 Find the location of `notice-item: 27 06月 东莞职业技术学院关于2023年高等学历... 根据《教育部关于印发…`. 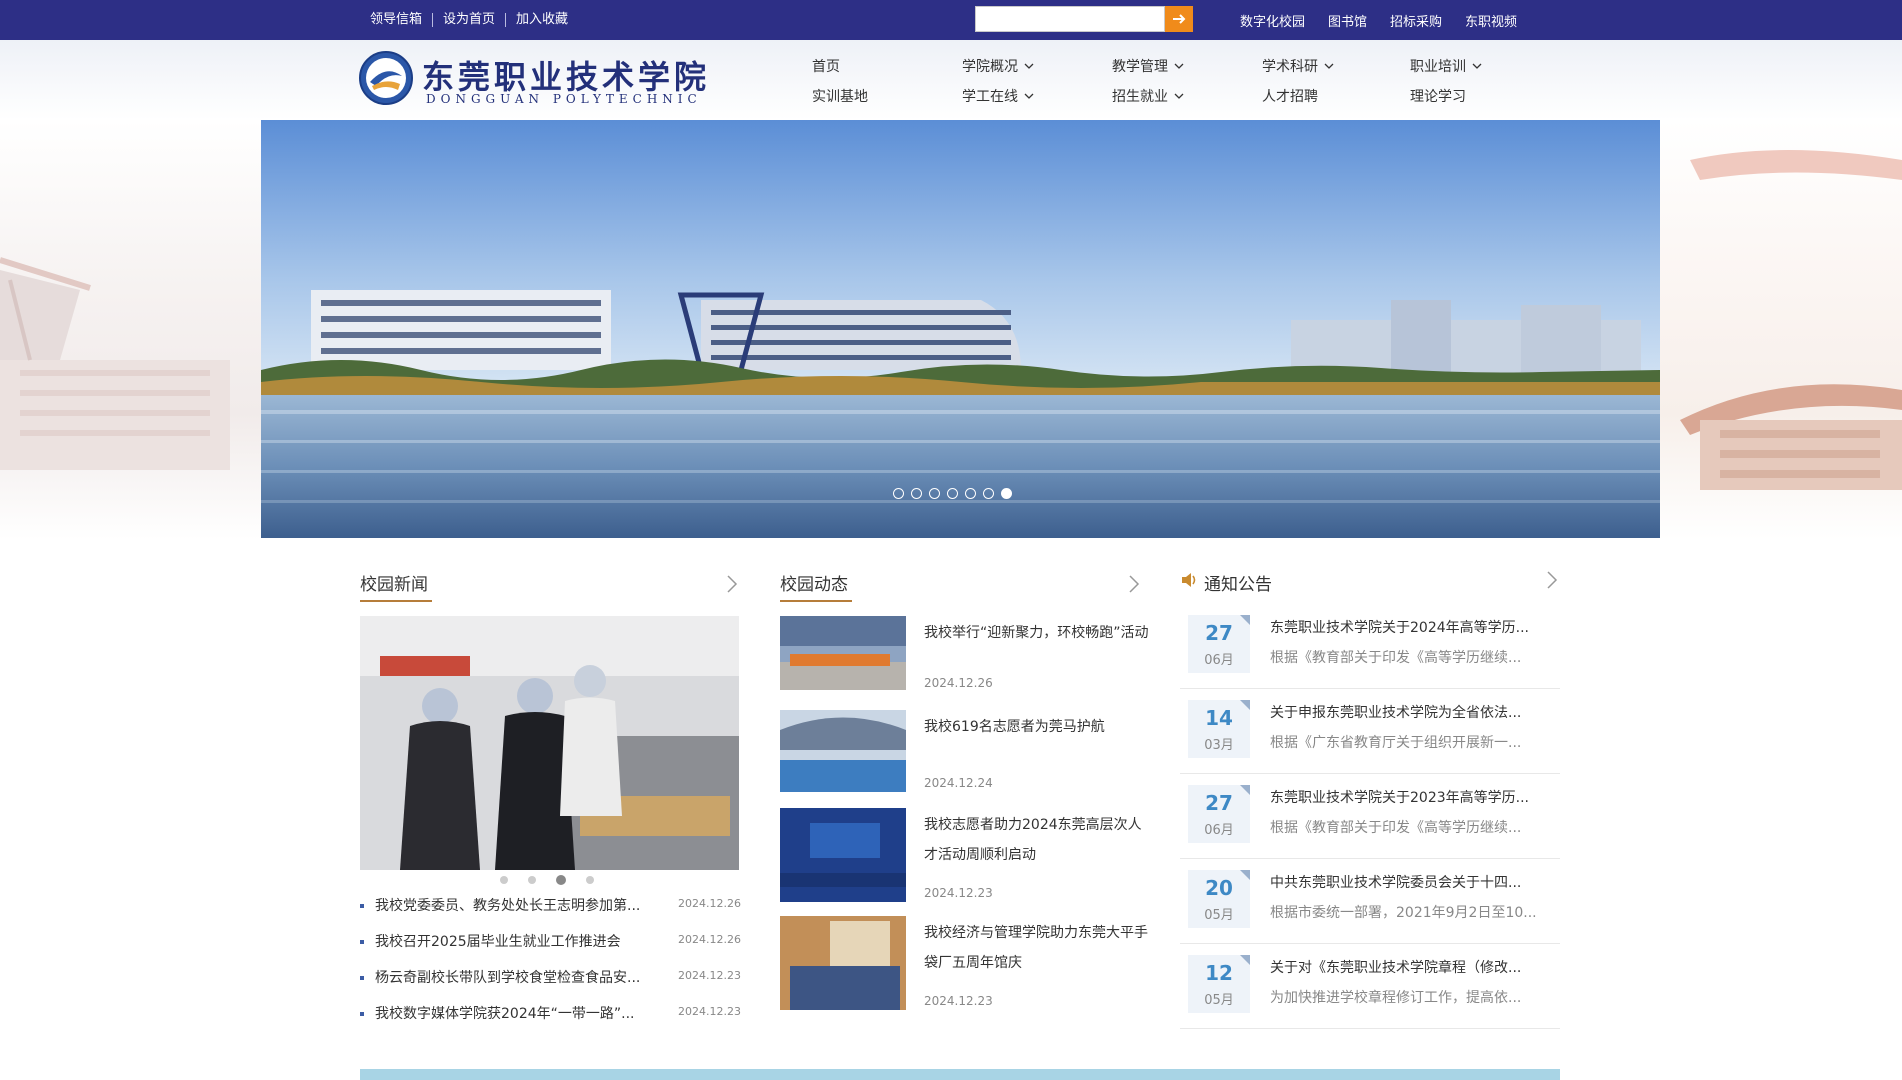

notice-item: 27 06月 东莞职业技术学院关于2023年高等学历... 根据《教育部关于印发… is located at coordinates (1370, 817).